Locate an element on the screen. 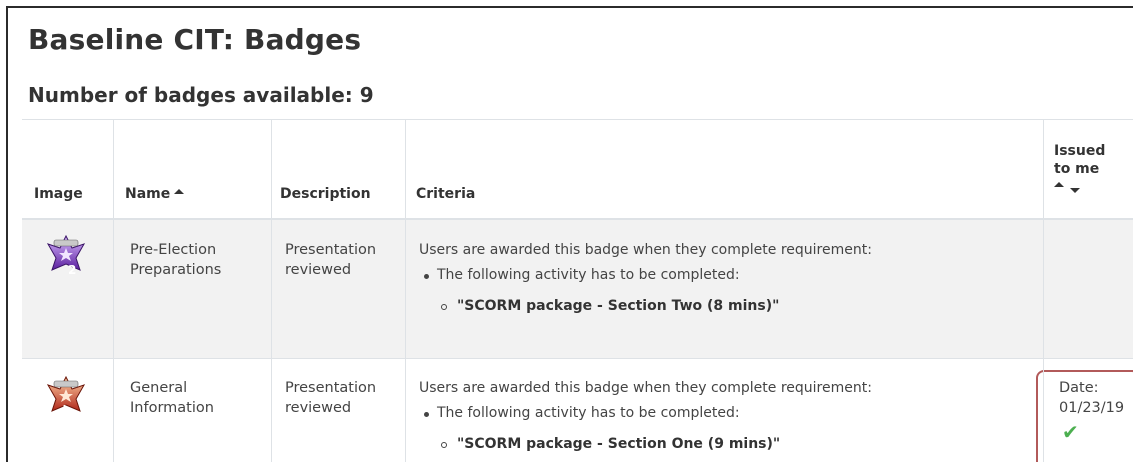  column-header-name: Name is located at coordinates (155, 194).